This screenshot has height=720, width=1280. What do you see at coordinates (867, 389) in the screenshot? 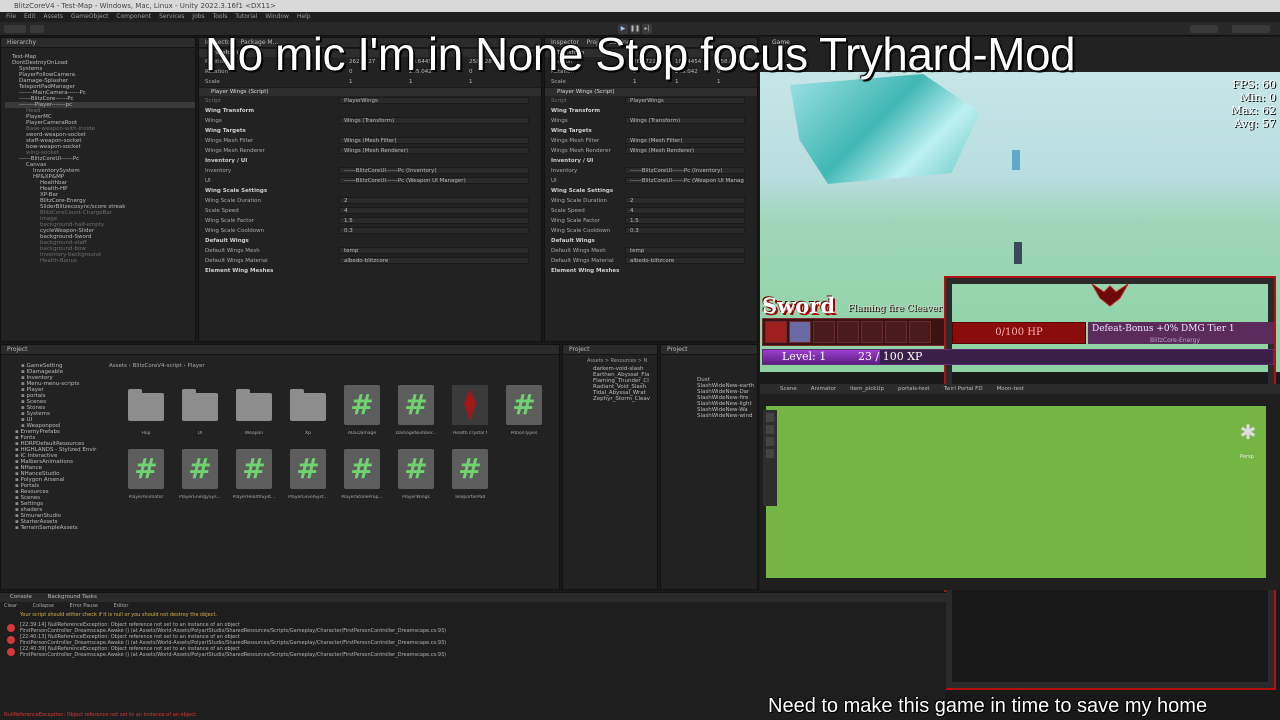
I see `scene-tab: item_pickUp` at bounding box center [867, 389].